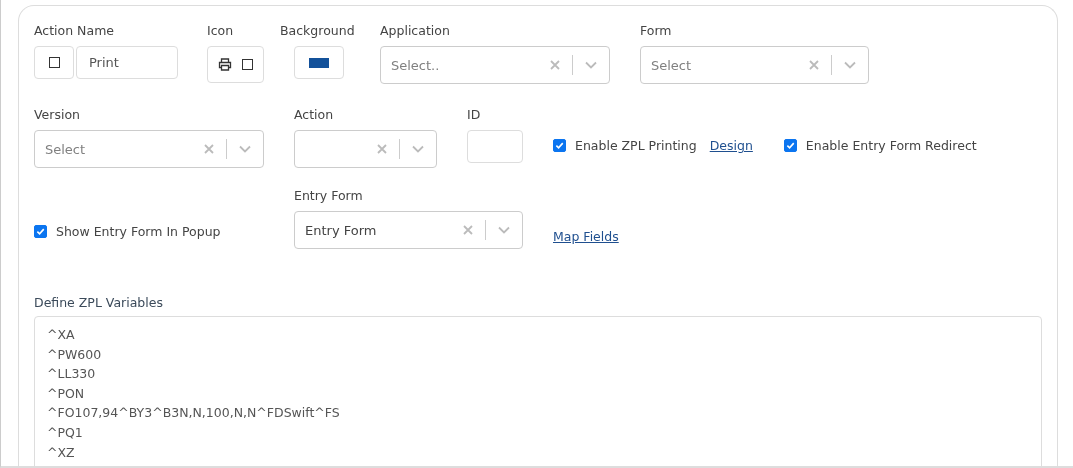 The width and height of the screenshot is (1073, 468). Describe the element at coordinates (656, 30) in the screenshot. I see `field-label: Form` at that location.